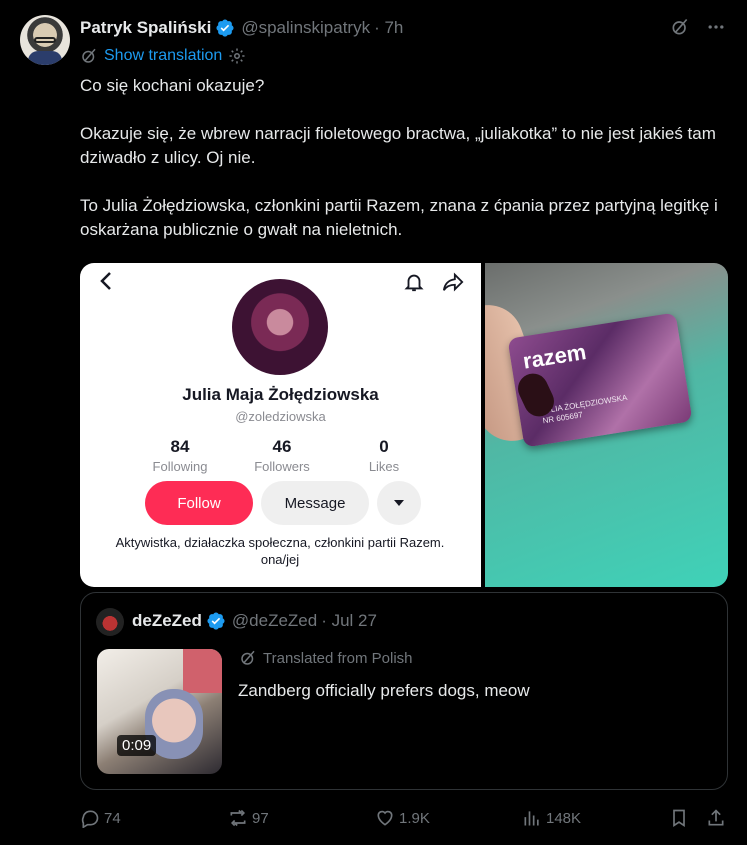 The height and width of the screenshot is (845, 747). I want to click on translation-row: Show translation, so click(163, 56).